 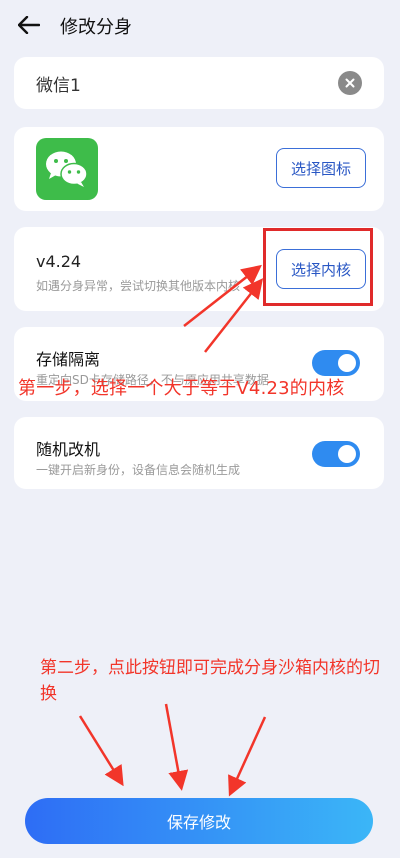 I want to click on back-arrow-icon, so click(x=29, y=25).